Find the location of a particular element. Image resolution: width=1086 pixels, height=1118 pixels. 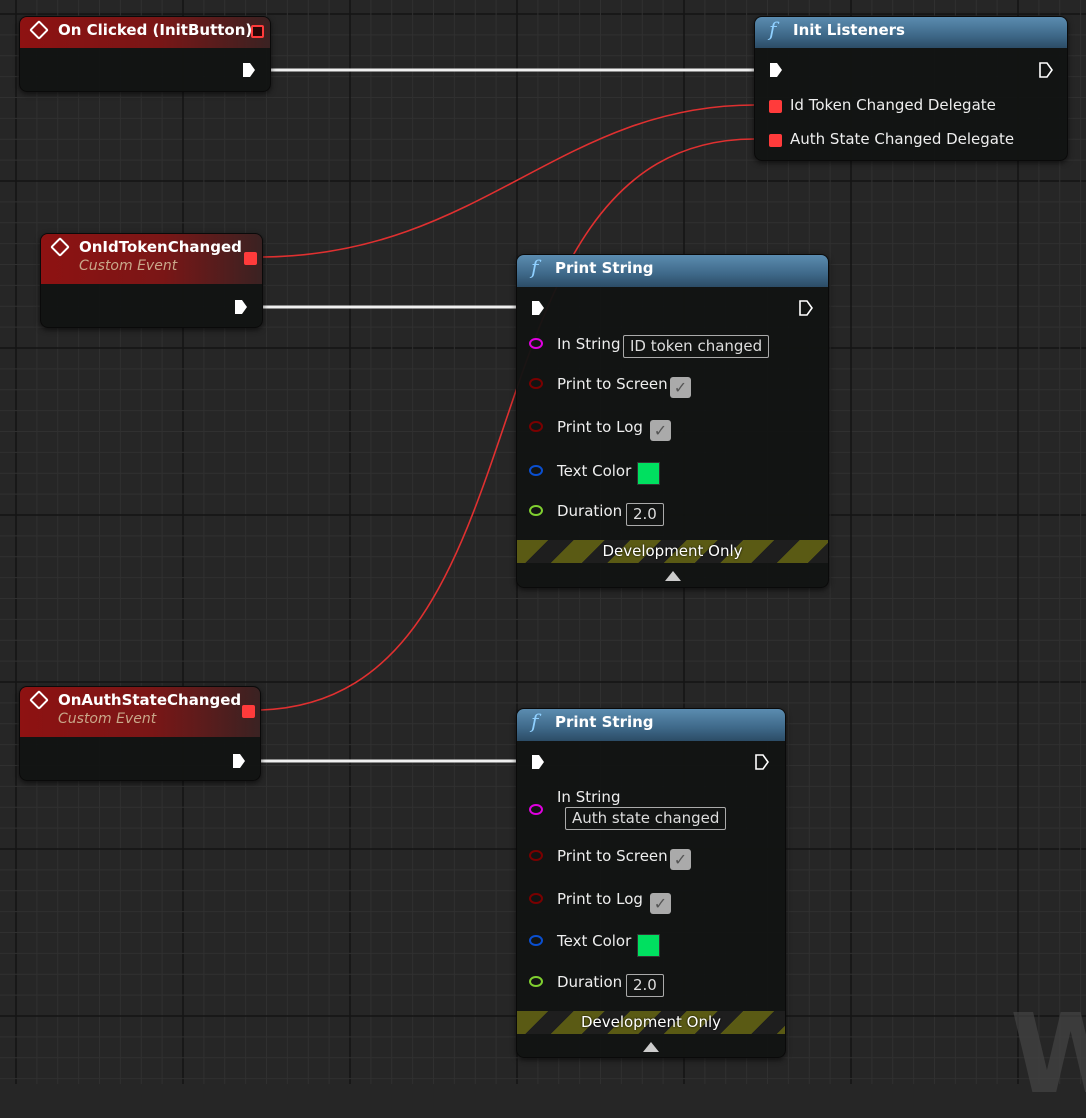

on-clicked-node: On Clicked (InitButton) is located at coordinates (145, 54).